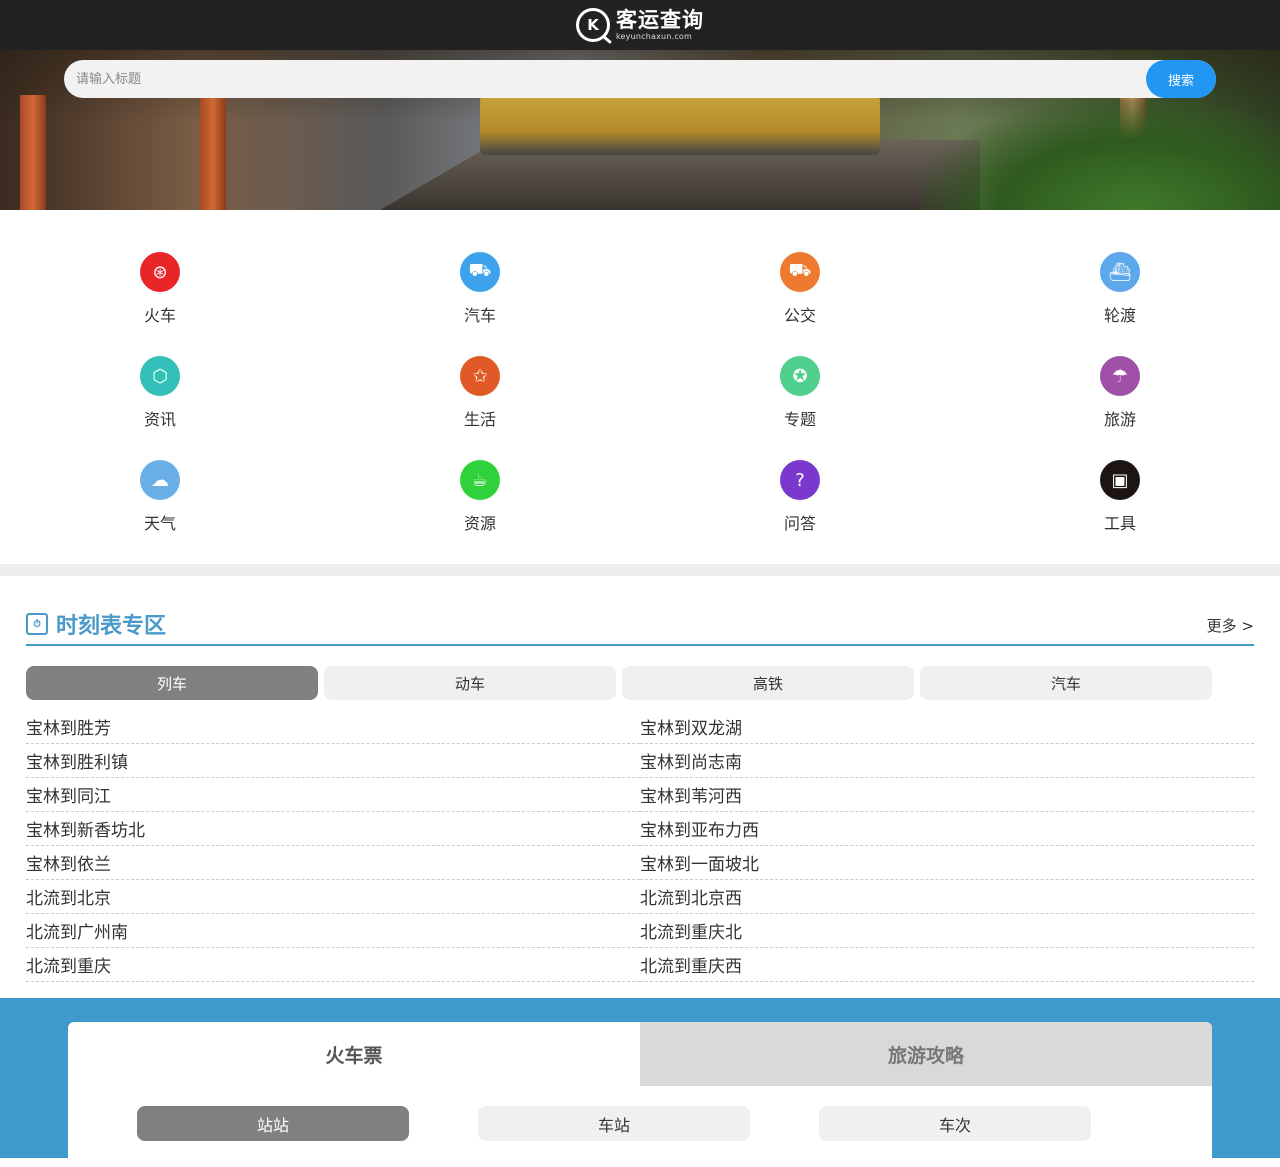 This screenshot has height=1167, width=1280. What do you see at coordinates (160, 272) in the screenshot?
I see `train-icon: ⊛` at bounding box center [160, 272].